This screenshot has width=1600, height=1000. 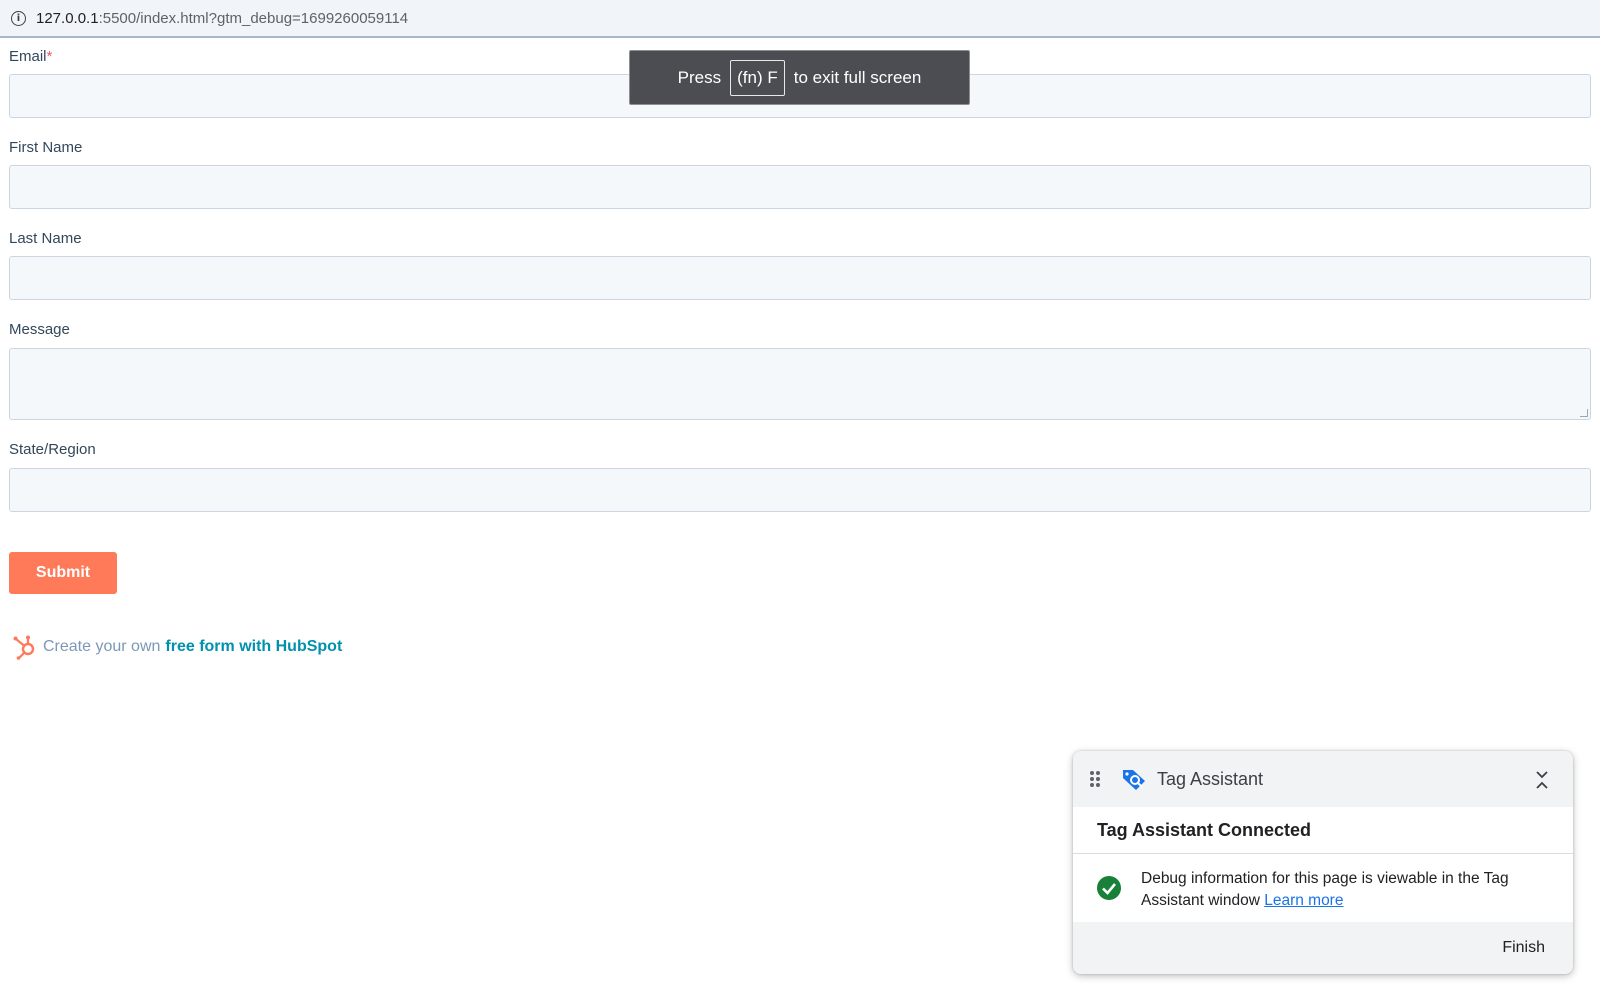 I want to click on state-region-label: State/Region, so click(x=52, y=449).